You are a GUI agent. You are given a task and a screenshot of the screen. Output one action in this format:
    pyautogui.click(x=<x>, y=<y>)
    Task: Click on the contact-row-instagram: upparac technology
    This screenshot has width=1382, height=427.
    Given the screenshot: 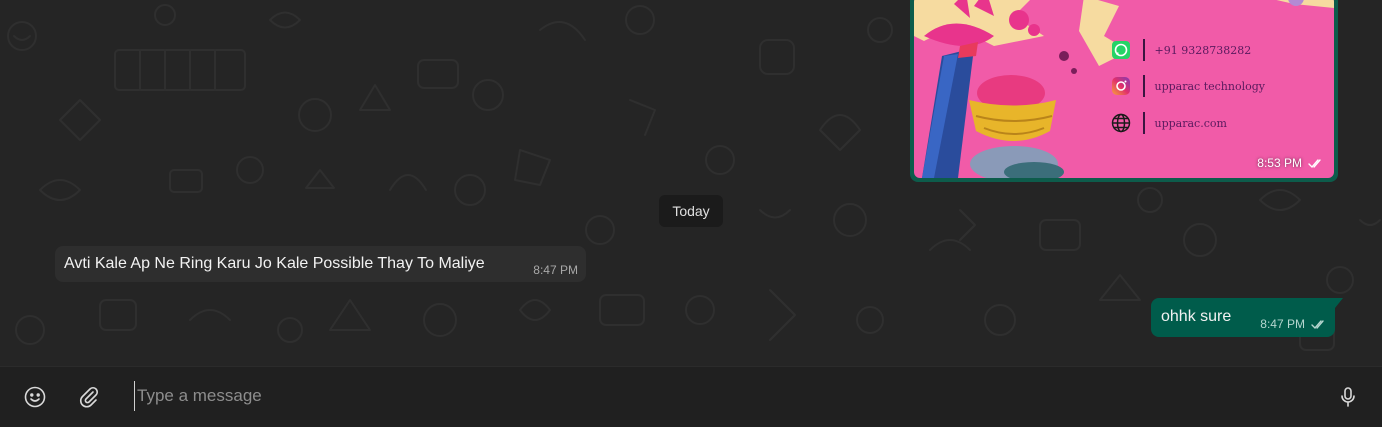 What is the action you would take?
    pyautogui.click(x=1188, y=86)
    